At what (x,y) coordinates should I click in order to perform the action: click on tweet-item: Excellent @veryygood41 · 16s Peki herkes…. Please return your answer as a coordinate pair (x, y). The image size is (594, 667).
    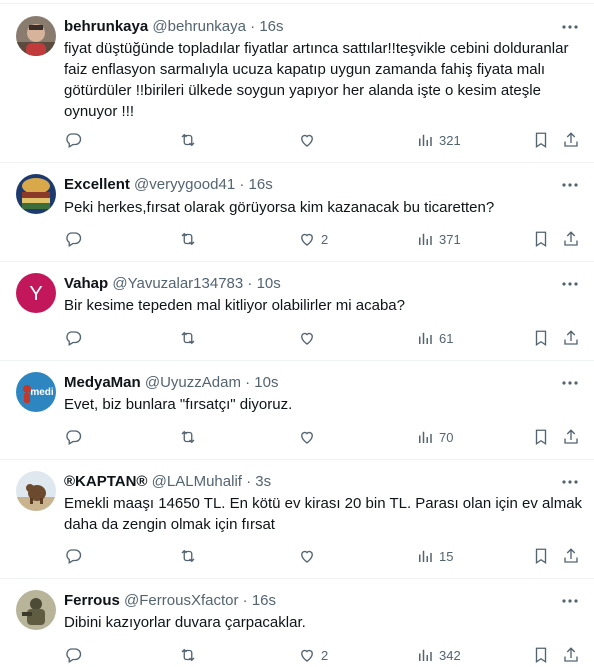
    Looking at the image, I should click on (297, 212).